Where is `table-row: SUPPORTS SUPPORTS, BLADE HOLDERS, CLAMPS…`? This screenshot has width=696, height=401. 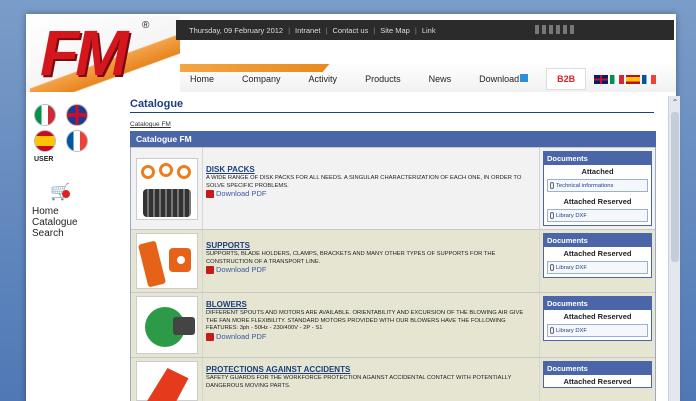
table-row: SUPPORTS SUPPORTS, BLADE HOLDERS, CLAMPS… is located at coordinates (393, 260).